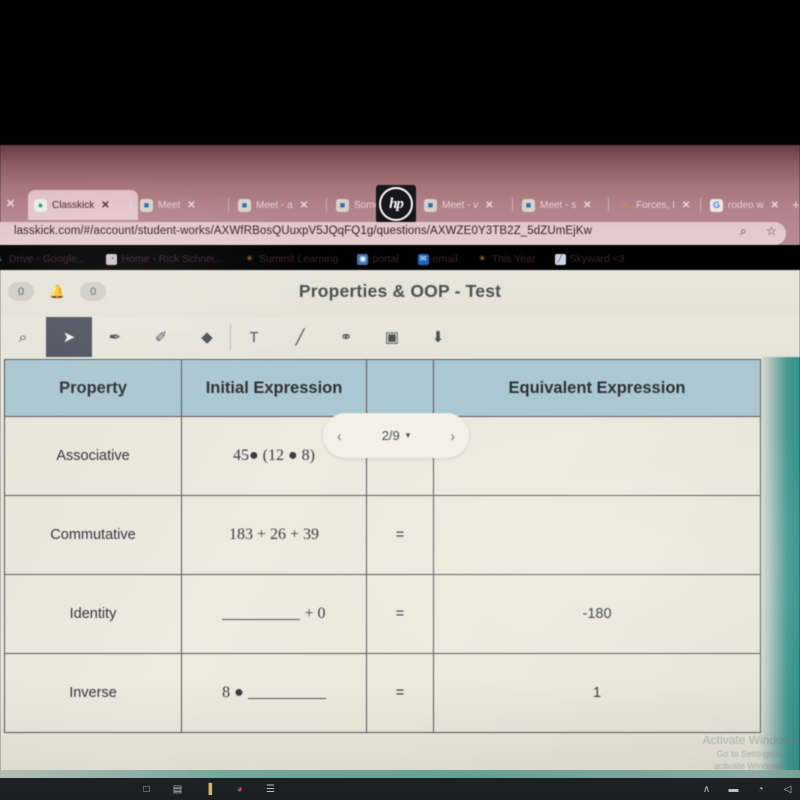  What do you see at coordinates (733, 789) in the screenshot?
I see `battery-icon: ▬` at bounding box center [733, 789].